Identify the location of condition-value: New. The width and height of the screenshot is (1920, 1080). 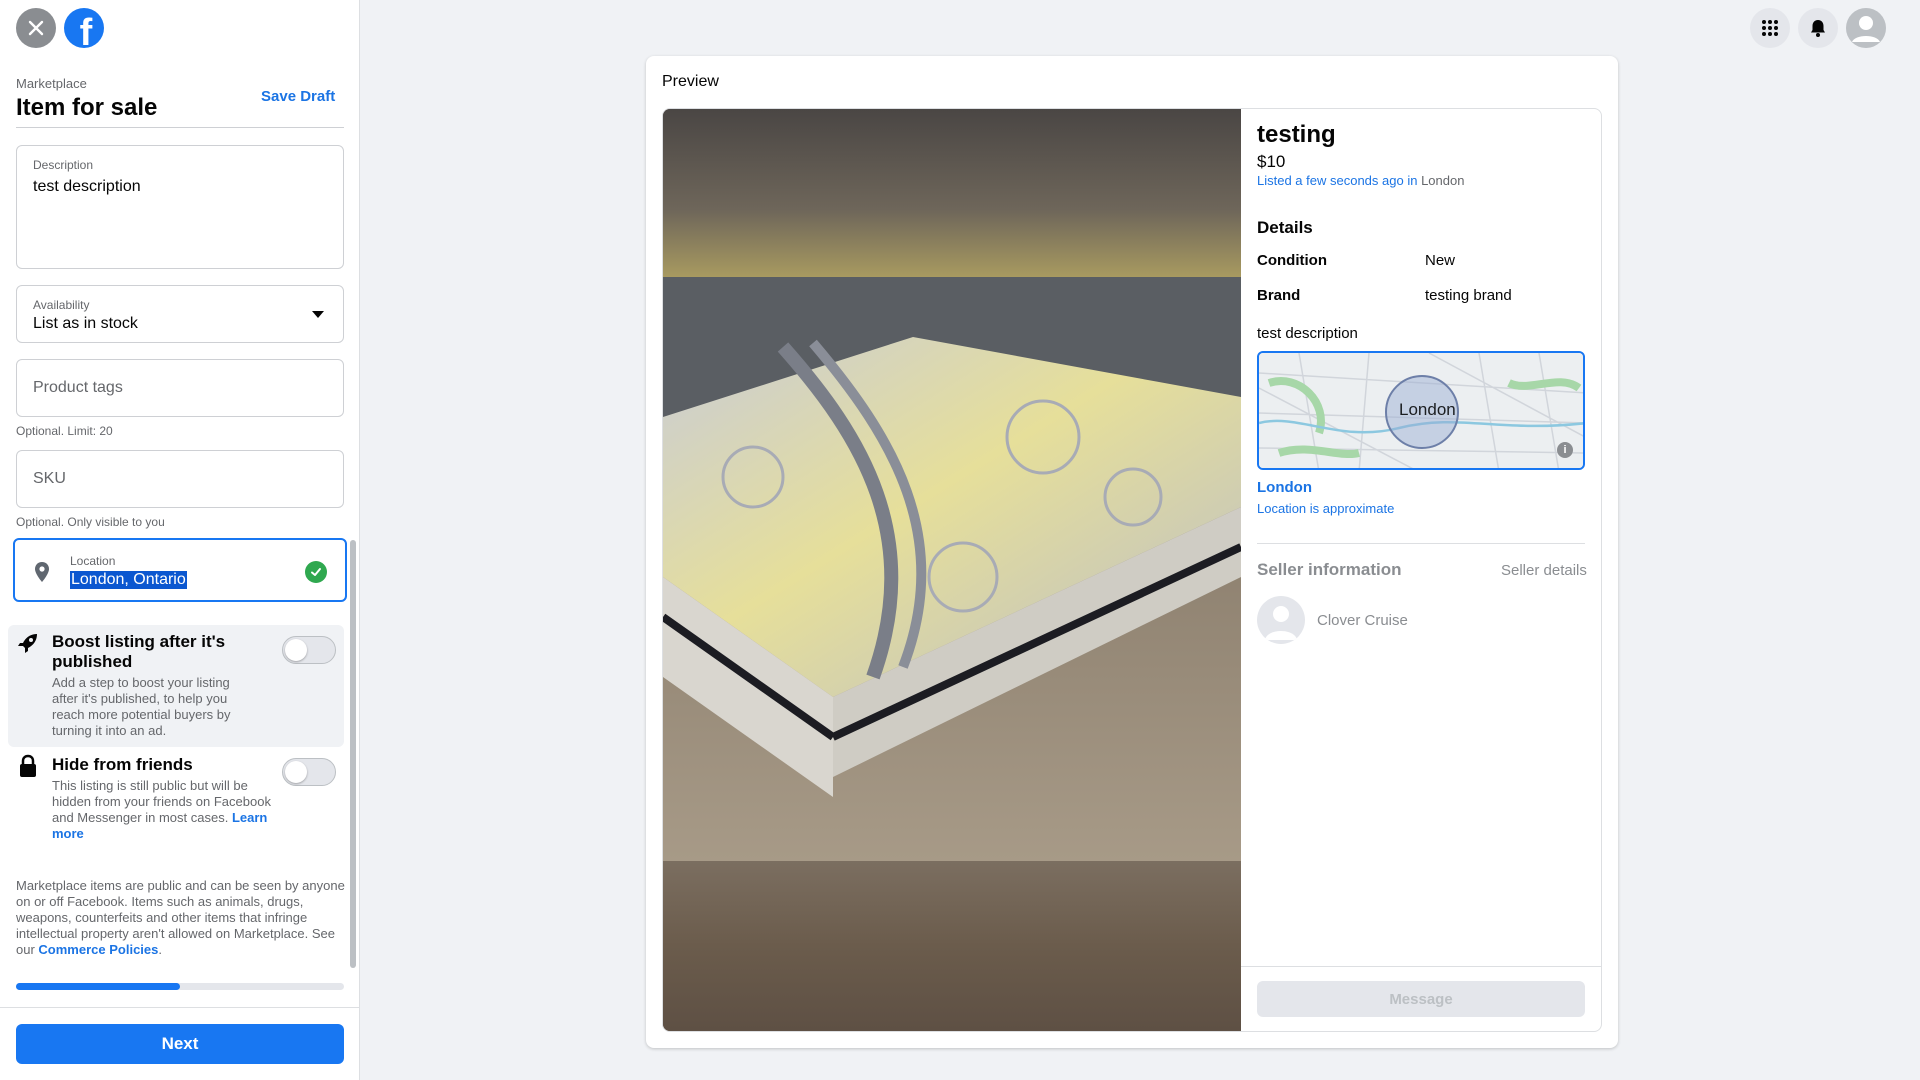
(1440, 260).